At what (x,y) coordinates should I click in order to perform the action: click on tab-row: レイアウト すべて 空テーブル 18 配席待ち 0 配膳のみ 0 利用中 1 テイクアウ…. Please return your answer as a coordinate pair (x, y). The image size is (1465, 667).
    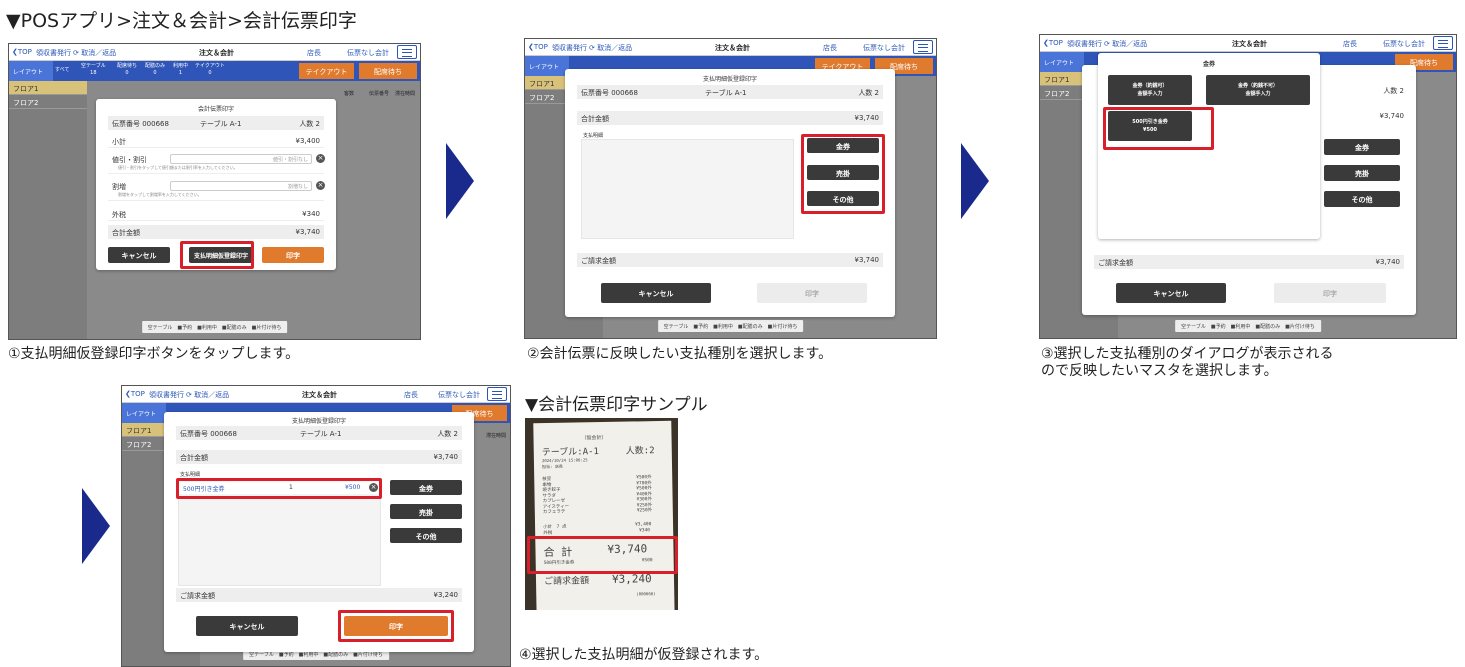
    Looking at the image, I should click on (214, 71).